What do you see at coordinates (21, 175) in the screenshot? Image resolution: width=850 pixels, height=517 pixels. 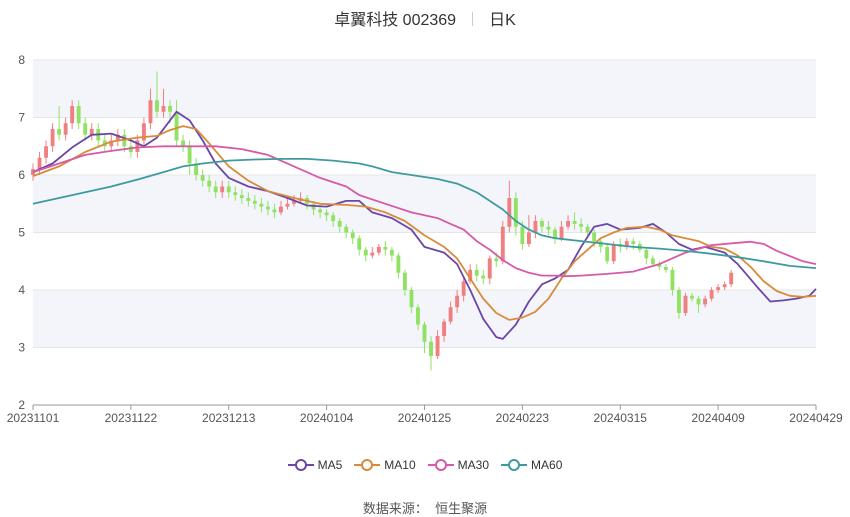 I see `y-tick-label: 6` at bounding box center [21, 175].